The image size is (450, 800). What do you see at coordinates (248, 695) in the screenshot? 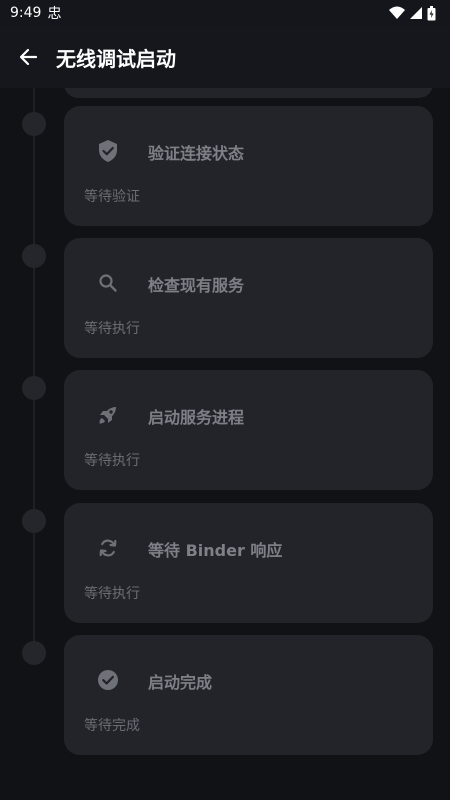
I see `step-card-complete: 启动完成 等待完成` at bounding box center [248, 695].